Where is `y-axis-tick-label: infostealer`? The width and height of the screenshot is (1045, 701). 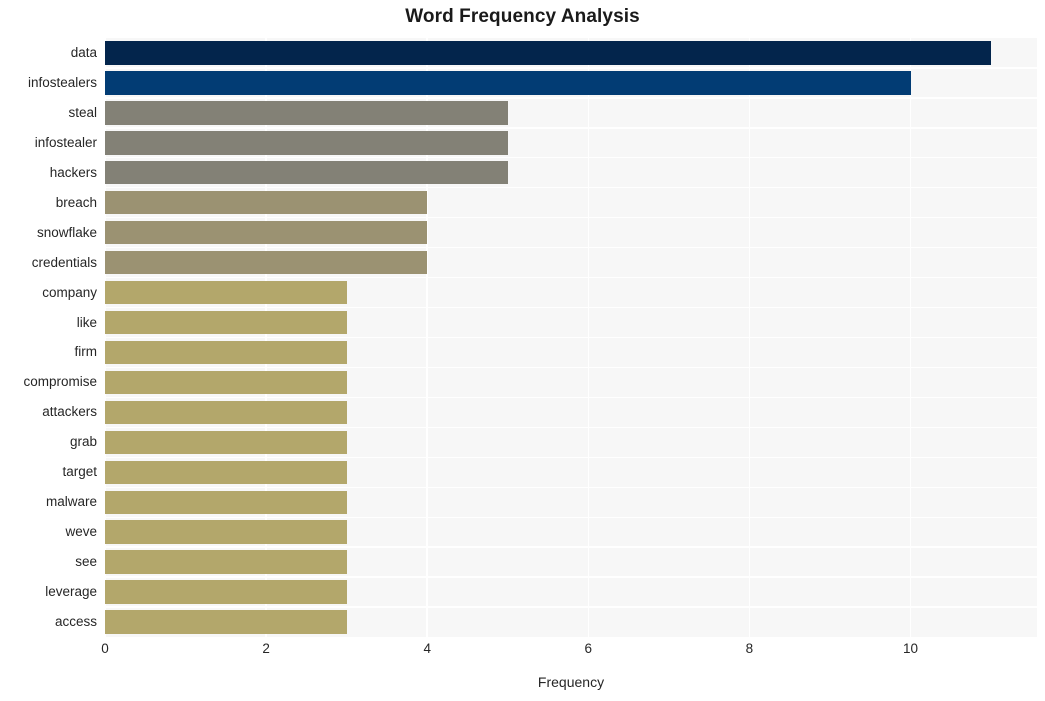
y-axis-tick-label: infostealer is located at coordinates (65, 142).